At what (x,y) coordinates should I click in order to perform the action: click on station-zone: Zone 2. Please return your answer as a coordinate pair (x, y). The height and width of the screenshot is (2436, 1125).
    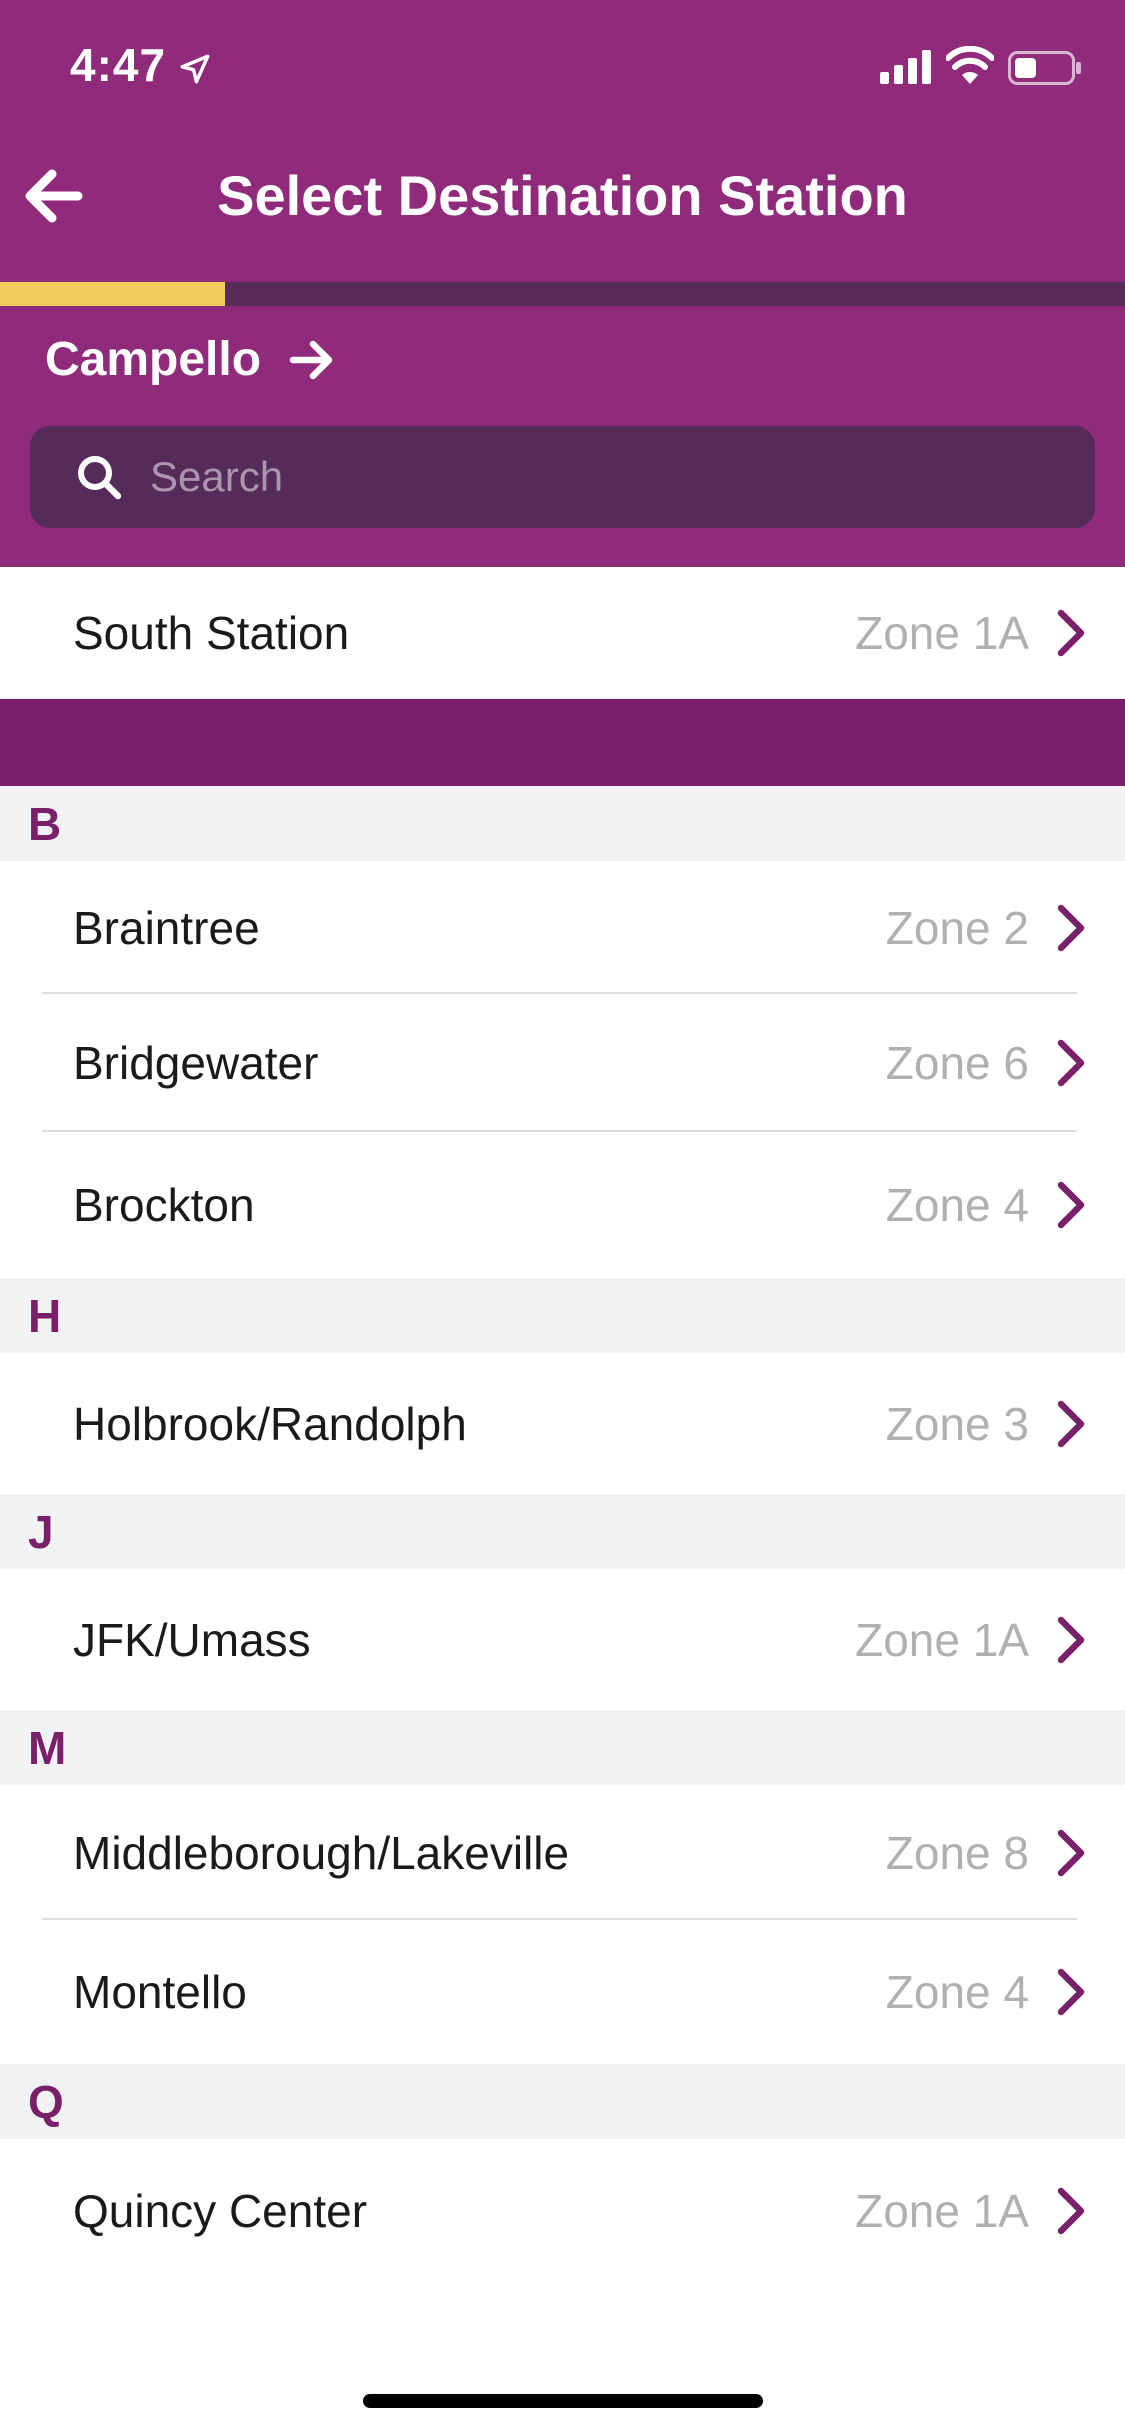
    Looking at the image, I should click on (957, 927).